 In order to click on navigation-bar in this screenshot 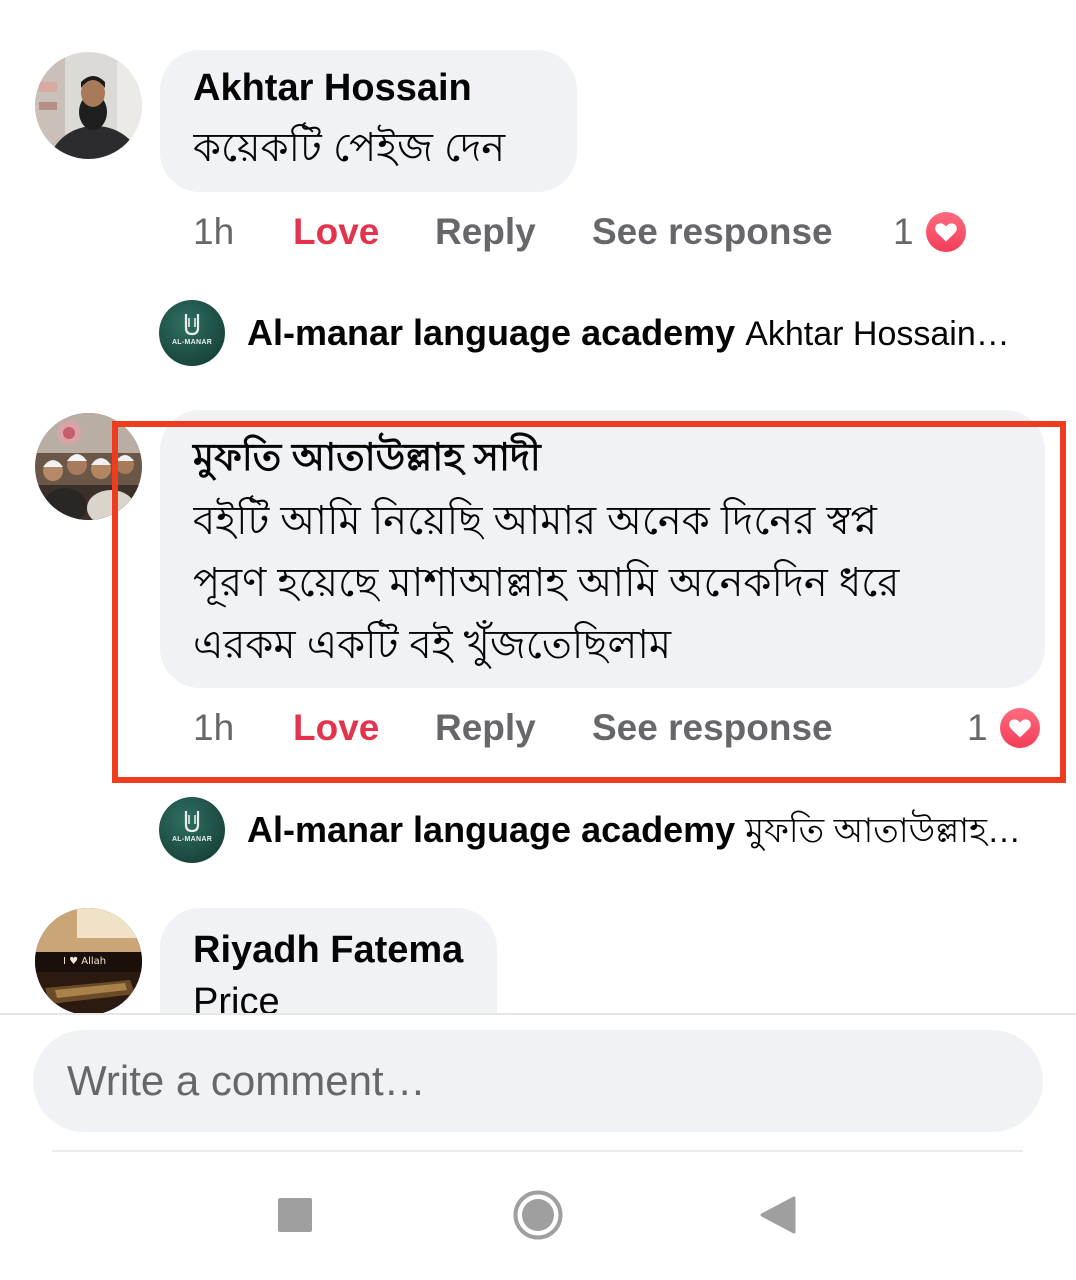, I will do `click(538, 1217)`.